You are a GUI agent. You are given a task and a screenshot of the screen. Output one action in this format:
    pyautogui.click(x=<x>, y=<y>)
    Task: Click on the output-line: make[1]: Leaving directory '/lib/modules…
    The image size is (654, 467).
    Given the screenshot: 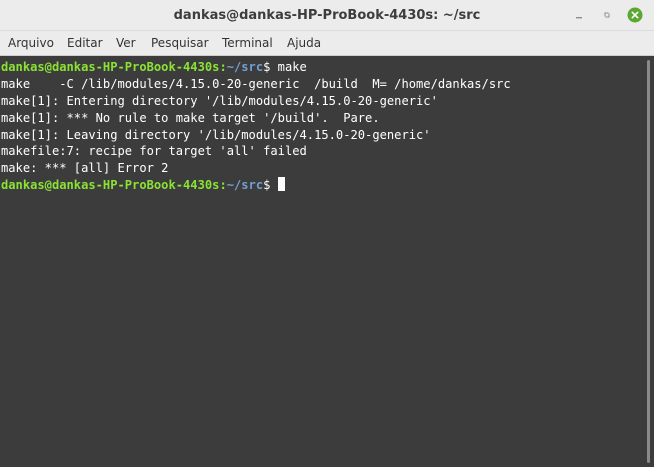 What is the action you would take?
    pyautogui.click(x=216, y=134)
    